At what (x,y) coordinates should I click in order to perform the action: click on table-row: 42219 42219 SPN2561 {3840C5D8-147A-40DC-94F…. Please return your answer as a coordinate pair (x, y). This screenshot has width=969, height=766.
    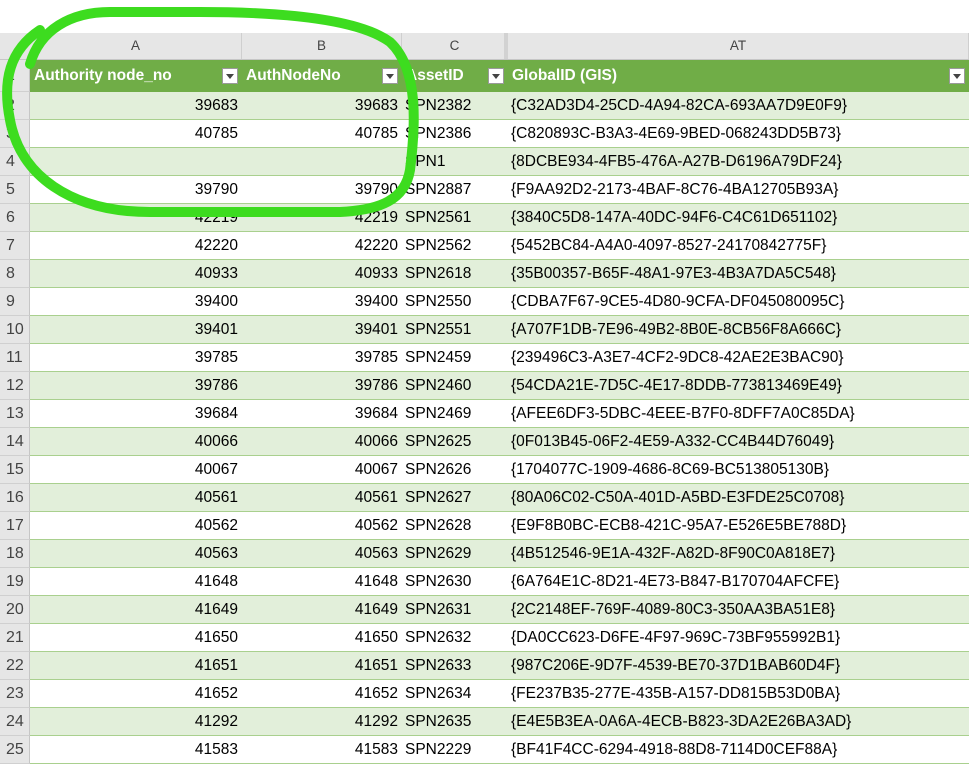
    Looking at the image, I should click on (499, 218).